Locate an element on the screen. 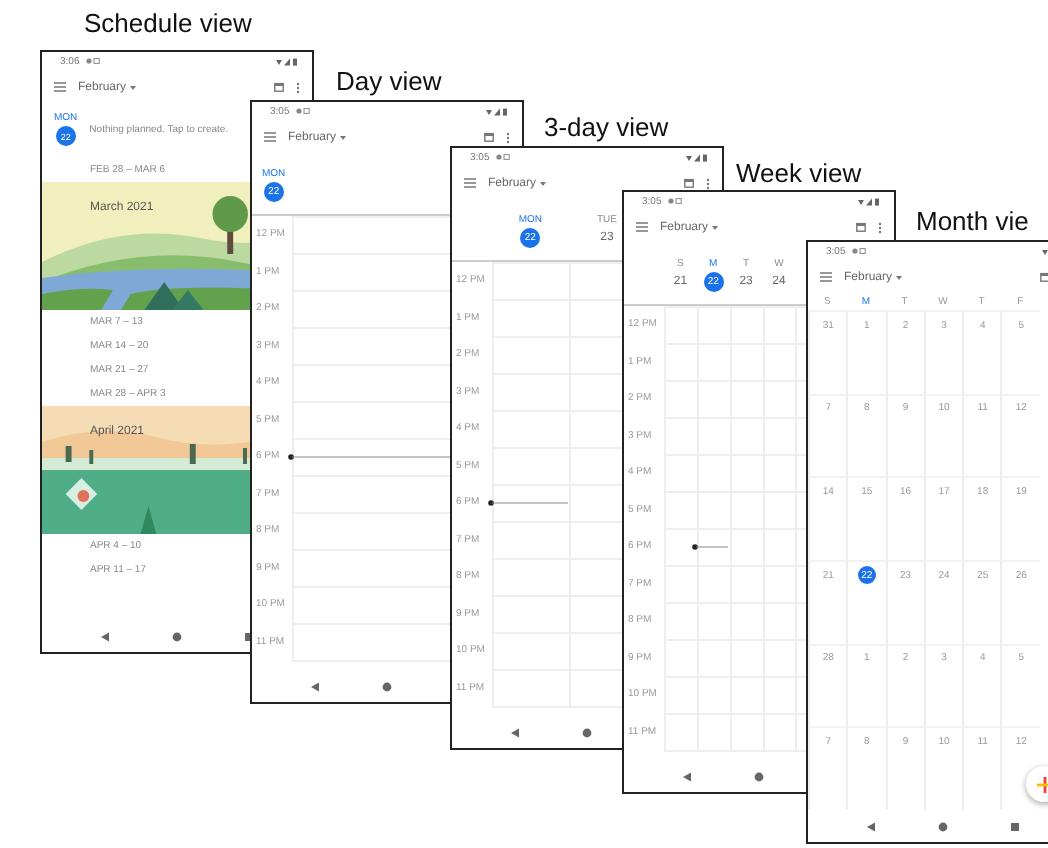 The width and height of the screenshot is (1048, 848). view-caption: Month vie is located at coordinates (972, 221).